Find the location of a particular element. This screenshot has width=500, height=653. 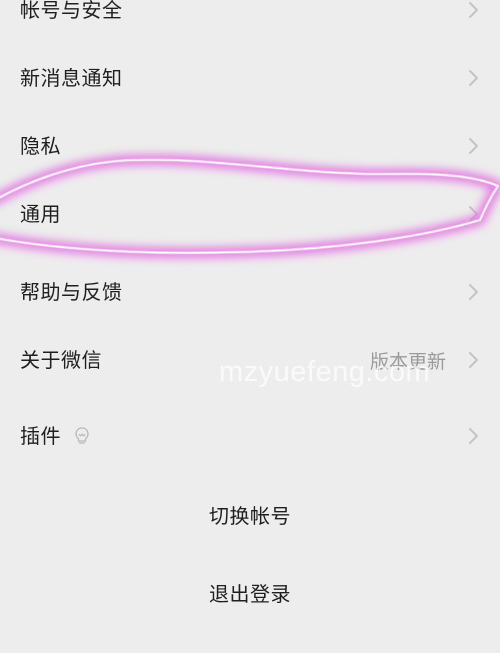

logout-button: 退出登录 is located at coordinates (250, 592).